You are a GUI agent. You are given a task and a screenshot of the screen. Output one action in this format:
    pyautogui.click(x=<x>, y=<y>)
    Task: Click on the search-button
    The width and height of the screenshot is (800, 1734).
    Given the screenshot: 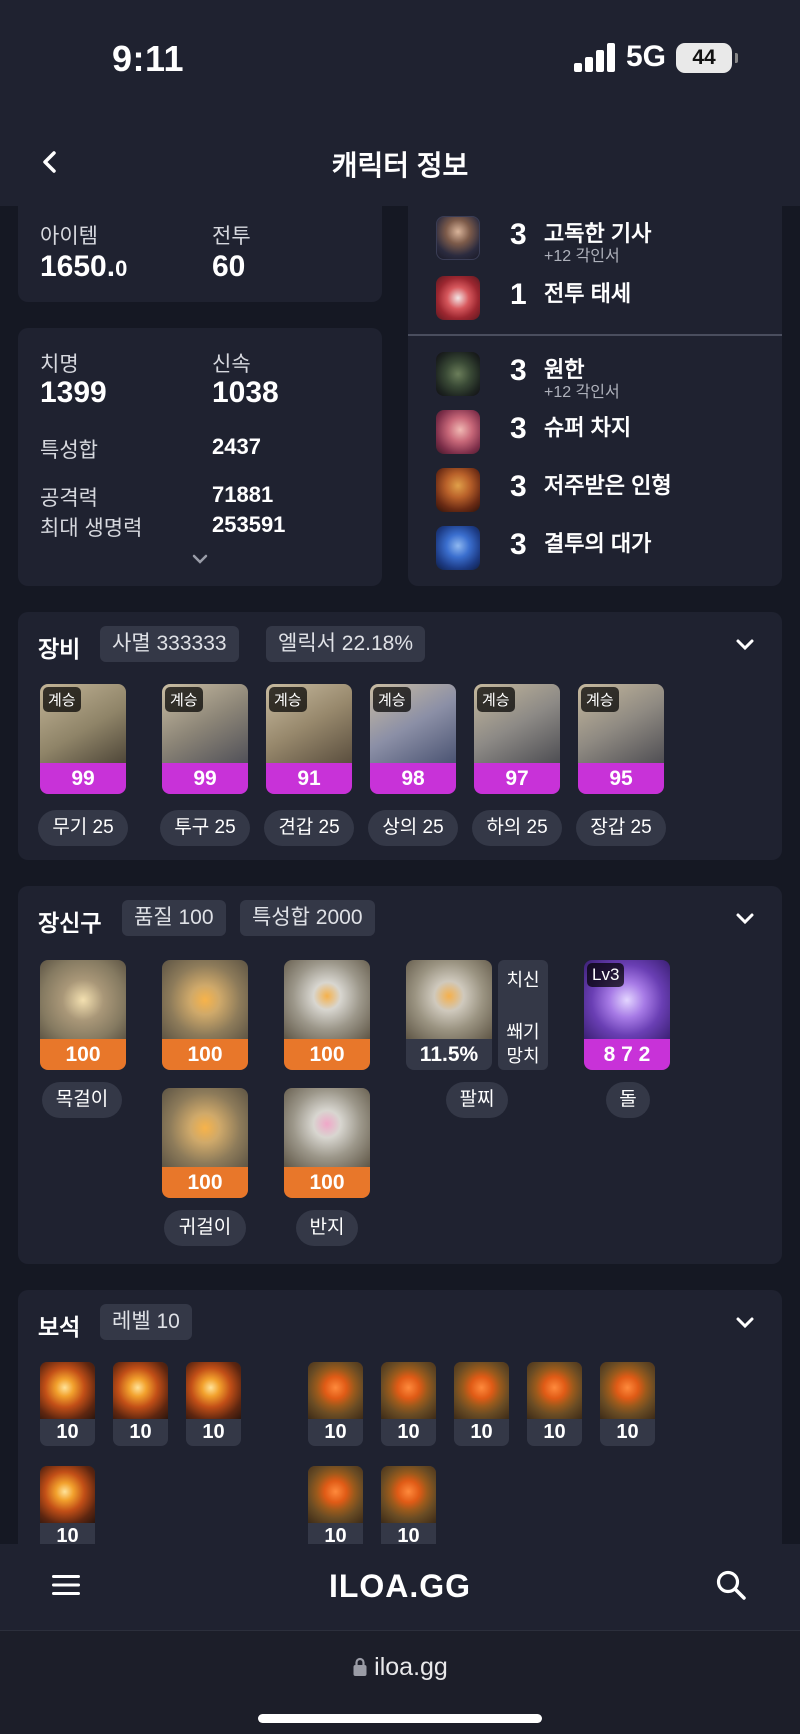 What is the action you would take?
    pyautogui.click(x=731, y=1587)
    